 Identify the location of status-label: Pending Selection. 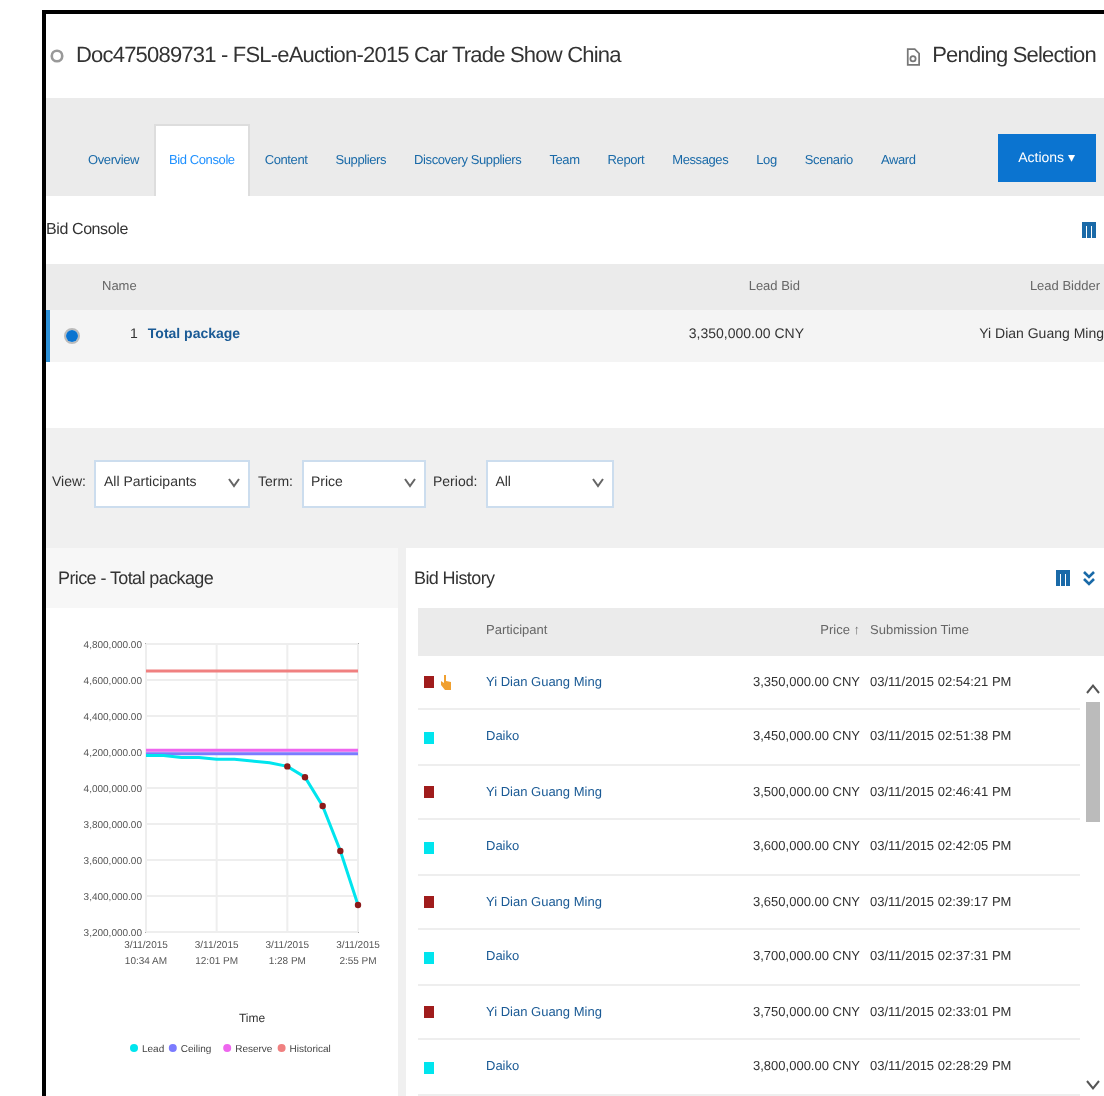
(1014, 56).